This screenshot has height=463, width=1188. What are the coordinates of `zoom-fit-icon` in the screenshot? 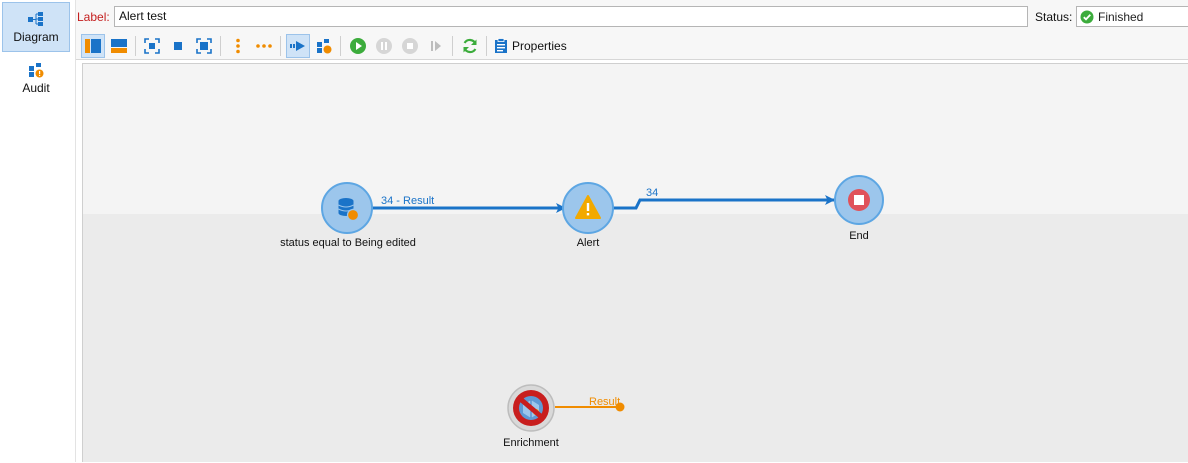 It's located at (204, 46).